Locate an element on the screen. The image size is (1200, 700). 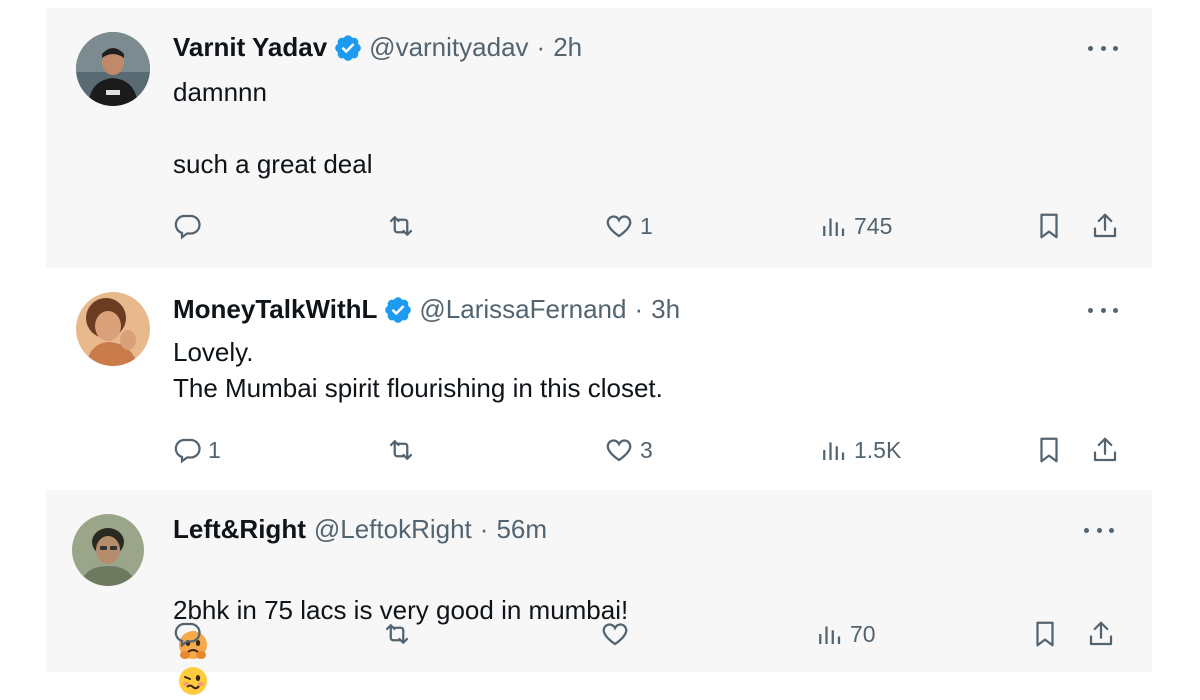
view-count: 1.5K is located at coordinates (878, 449).